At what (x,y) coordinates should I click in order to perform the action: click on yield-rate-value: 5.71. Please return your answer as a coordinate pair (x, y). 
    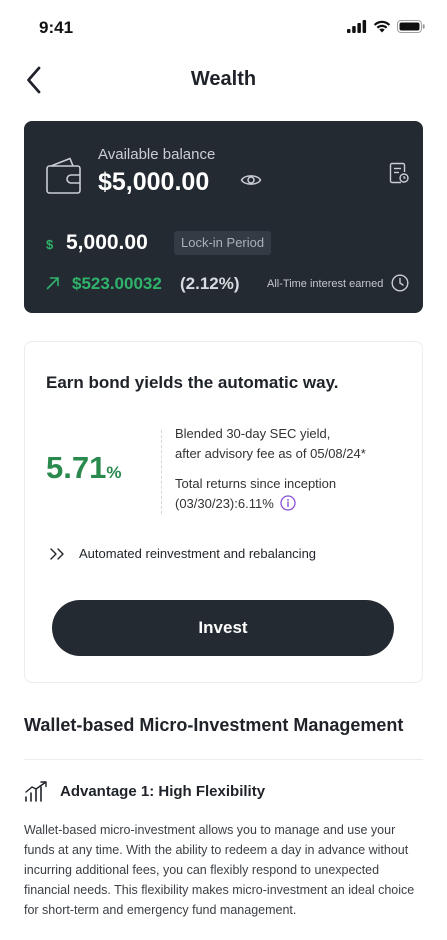
    Looking at the image, I should click on (76, 467).